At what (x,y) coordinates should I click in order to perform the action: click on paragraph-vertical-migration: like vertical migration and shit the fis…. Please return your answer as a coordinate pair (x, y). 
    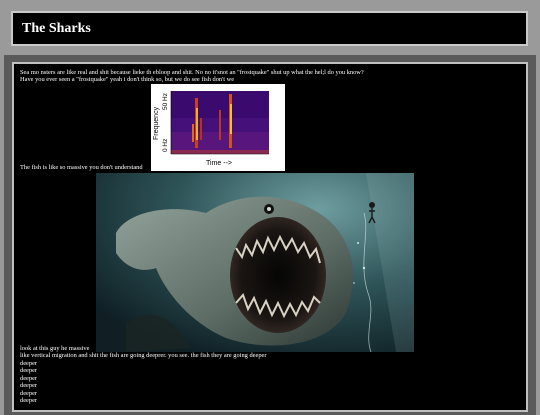
    Looking at the image, I should click on (143, 355).